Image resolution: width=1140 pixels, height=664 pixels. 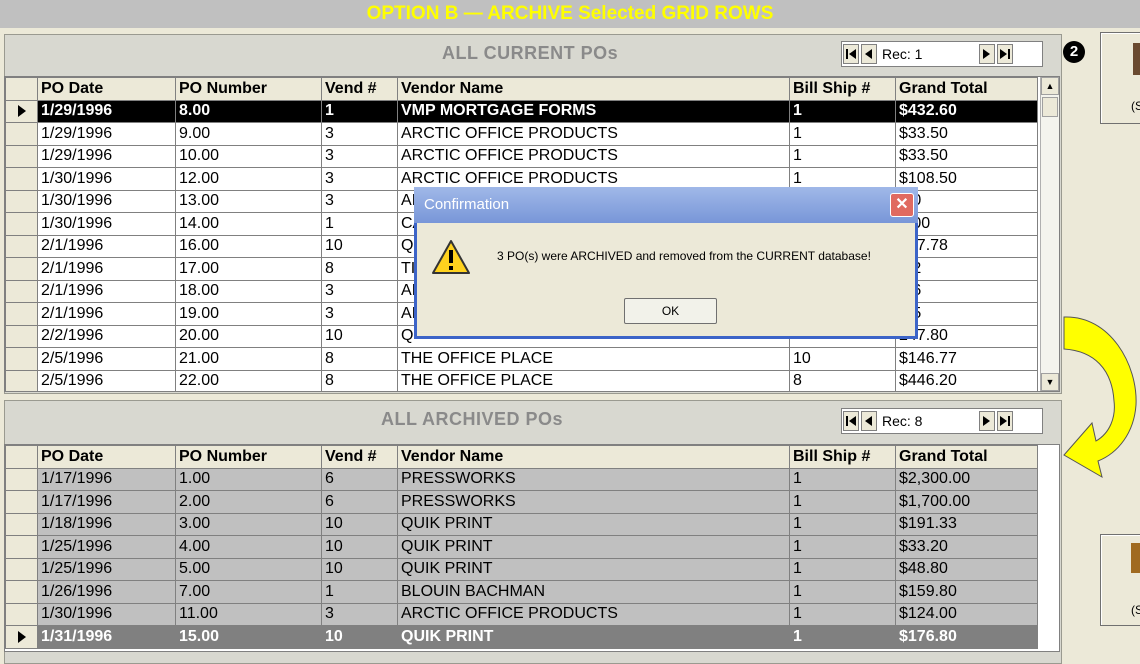 What do you see at coordinates (521, 637) in the screenshot?
I see `table-row: 1/31/1996 15.00 10 QUIK PRINT 1 $176.80` at bounding box center [521, 637].